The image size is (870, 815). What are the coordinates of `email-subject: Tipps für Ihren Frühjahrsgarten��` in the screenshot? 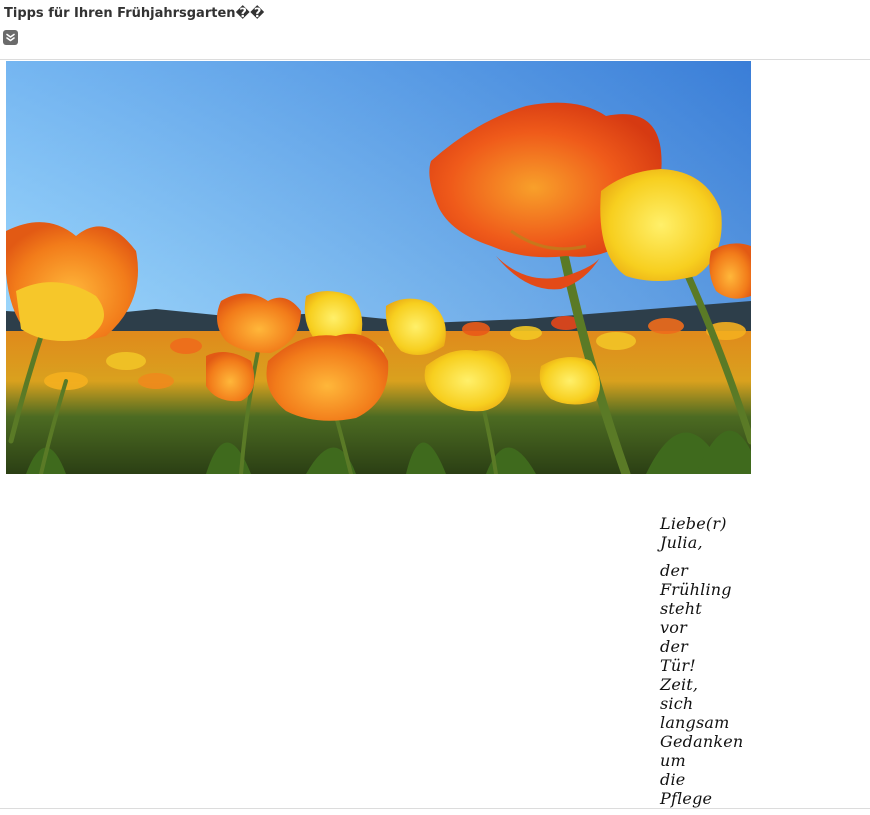 It's located at (134, 13).